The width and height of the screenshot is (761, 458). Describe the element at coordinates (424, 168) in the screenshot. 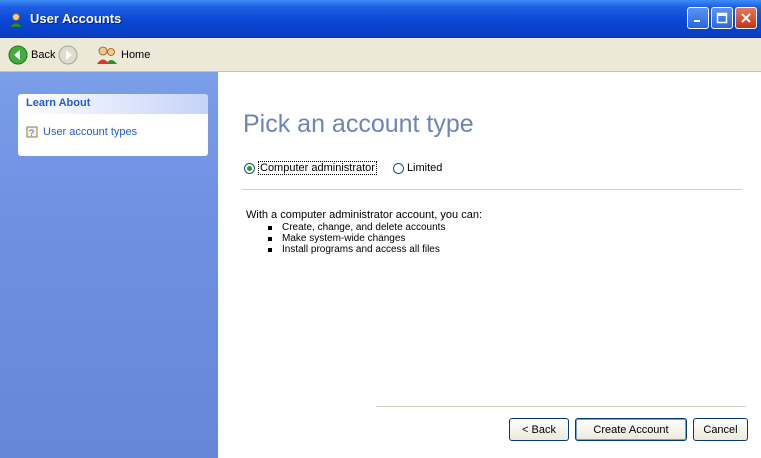

I see `radio-label: Limited` at that location.